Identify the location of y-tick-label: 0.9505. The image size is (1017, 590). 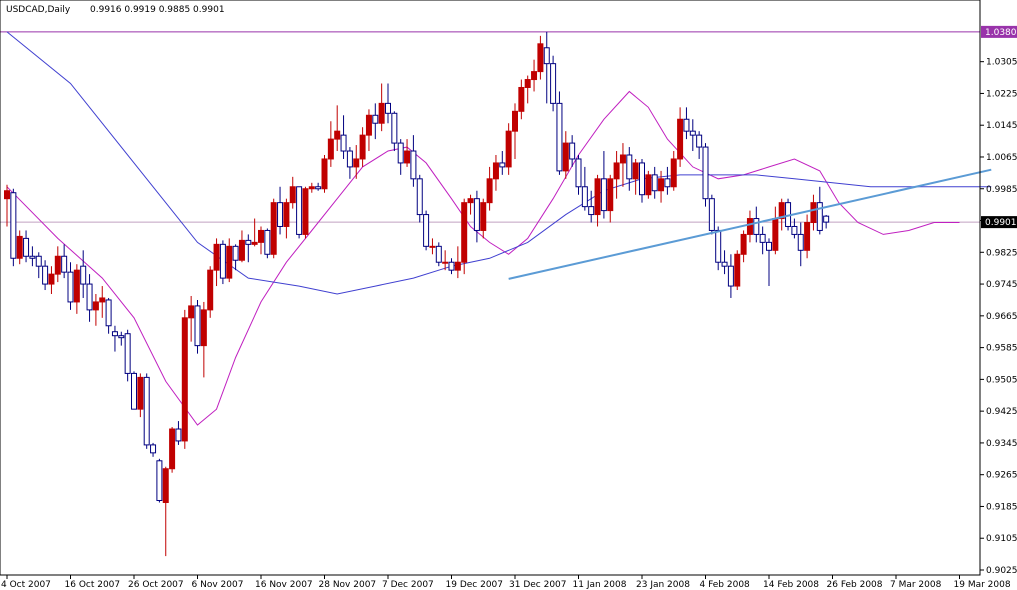
(1001, 380).